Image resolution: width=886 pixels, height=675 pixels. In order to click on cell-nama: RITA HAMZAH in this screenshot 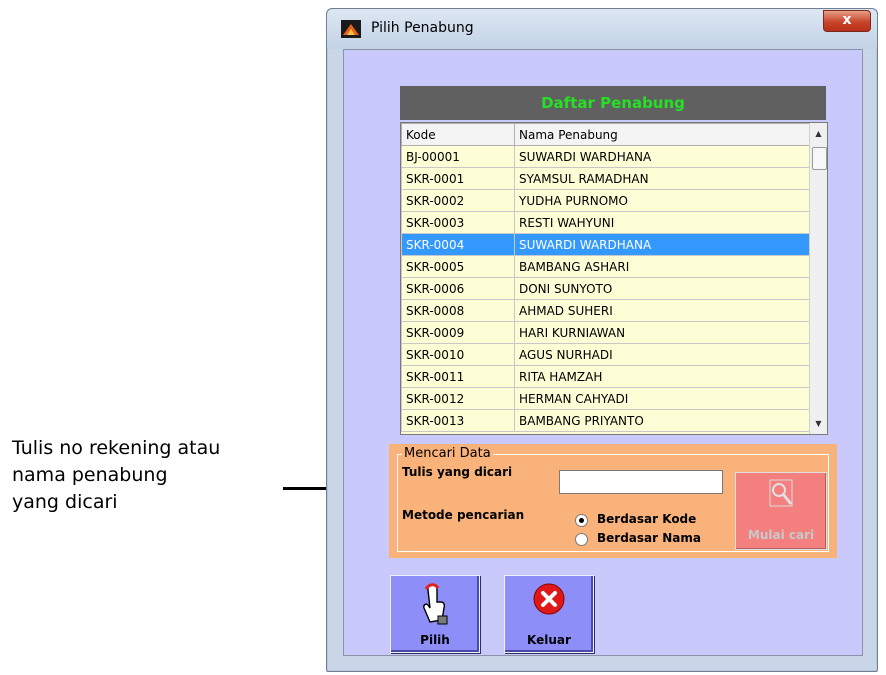, I will do `click(662, 376)`.